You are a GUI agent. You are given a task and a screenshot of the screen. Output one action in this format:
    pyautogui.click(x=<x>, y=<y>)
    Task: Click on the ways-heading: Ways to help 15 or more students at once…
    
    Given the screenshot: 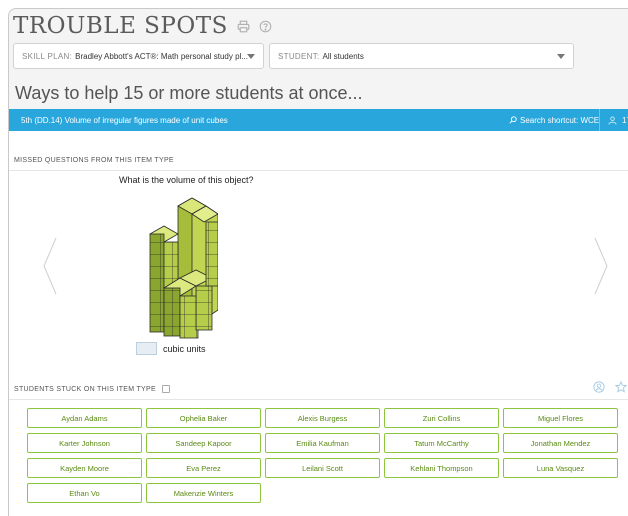 What is the action you would take?
    pyautogui.click(x=189, y=93)
    